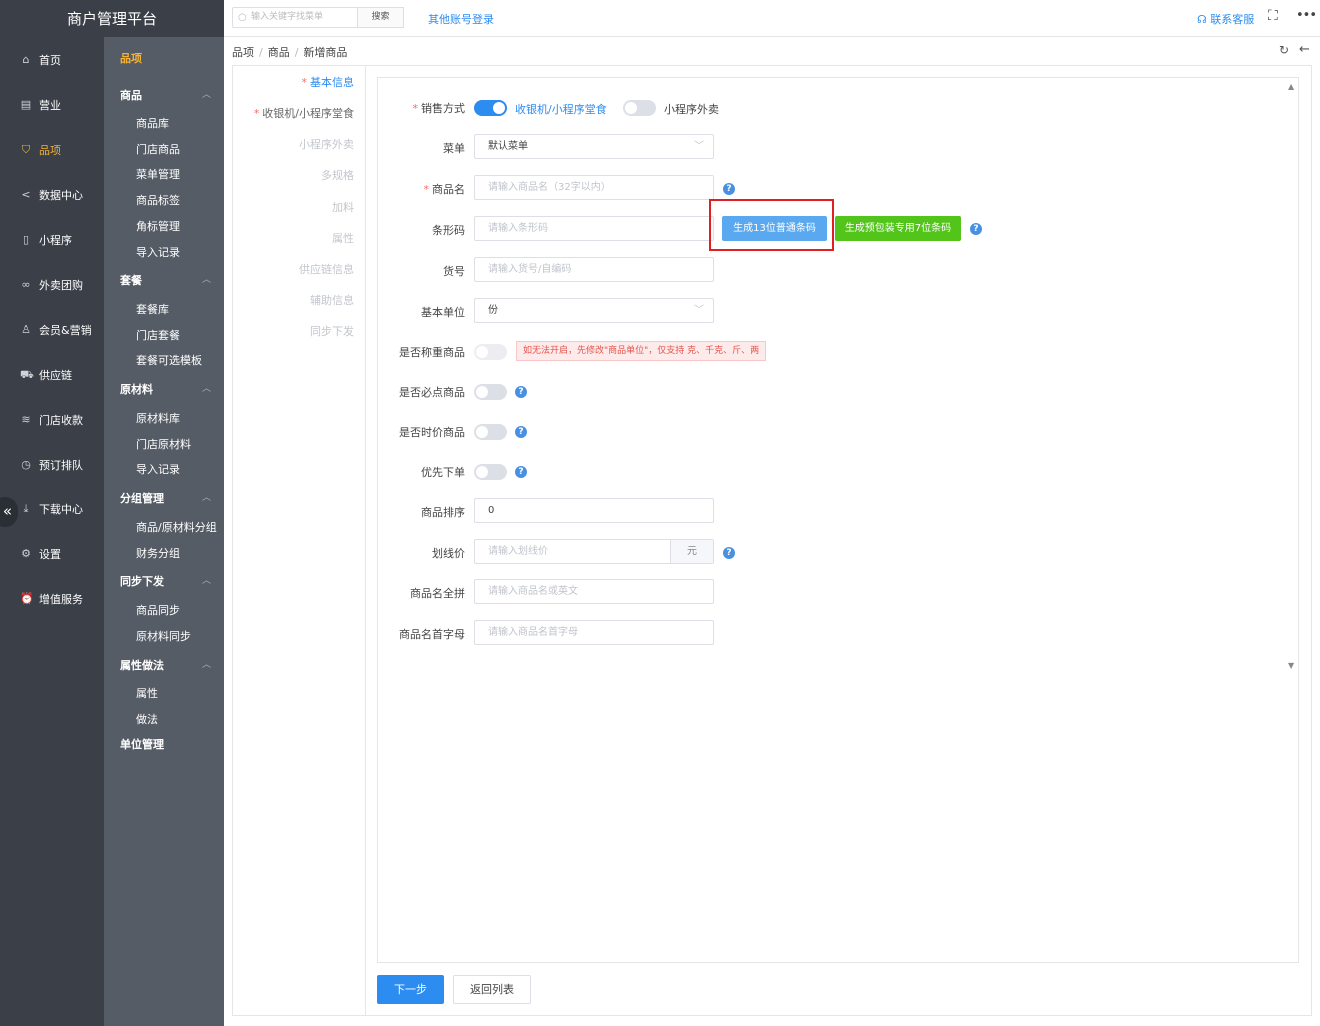 The height and width of the screenshot is (1026, 1320). Describe the element at coordinates (65, 330) in the screenshot. I see `sidebar-item-label: 会员&营销` at that location.